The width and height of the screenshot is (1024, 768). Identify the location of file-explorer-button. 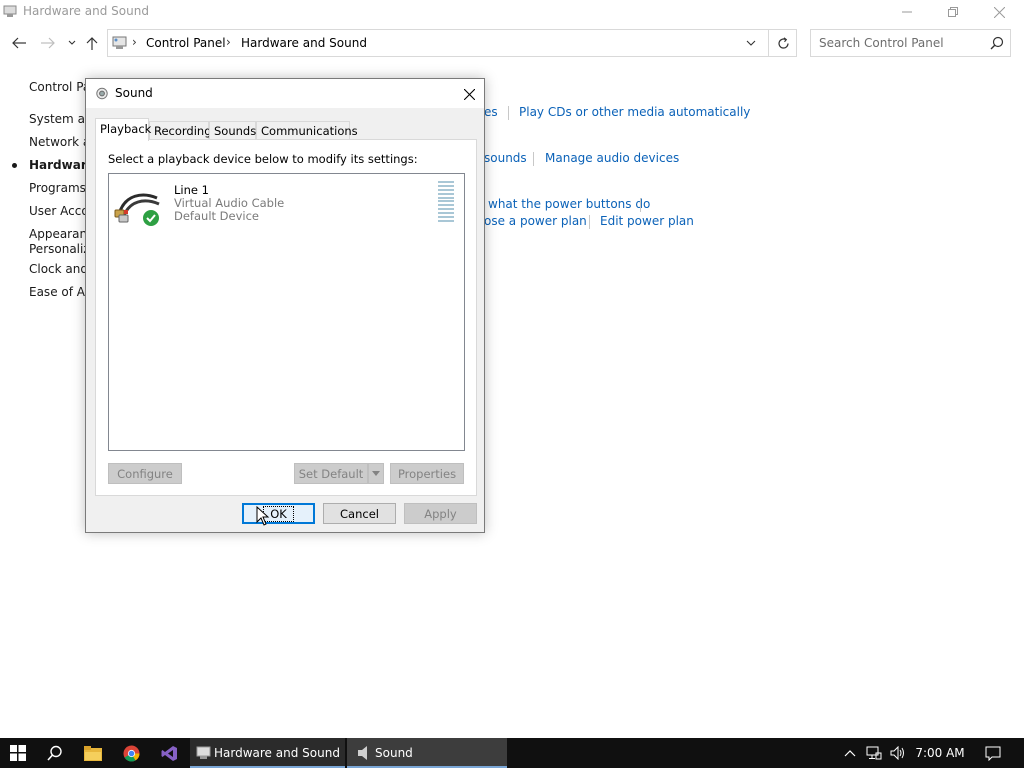
(93, 753).